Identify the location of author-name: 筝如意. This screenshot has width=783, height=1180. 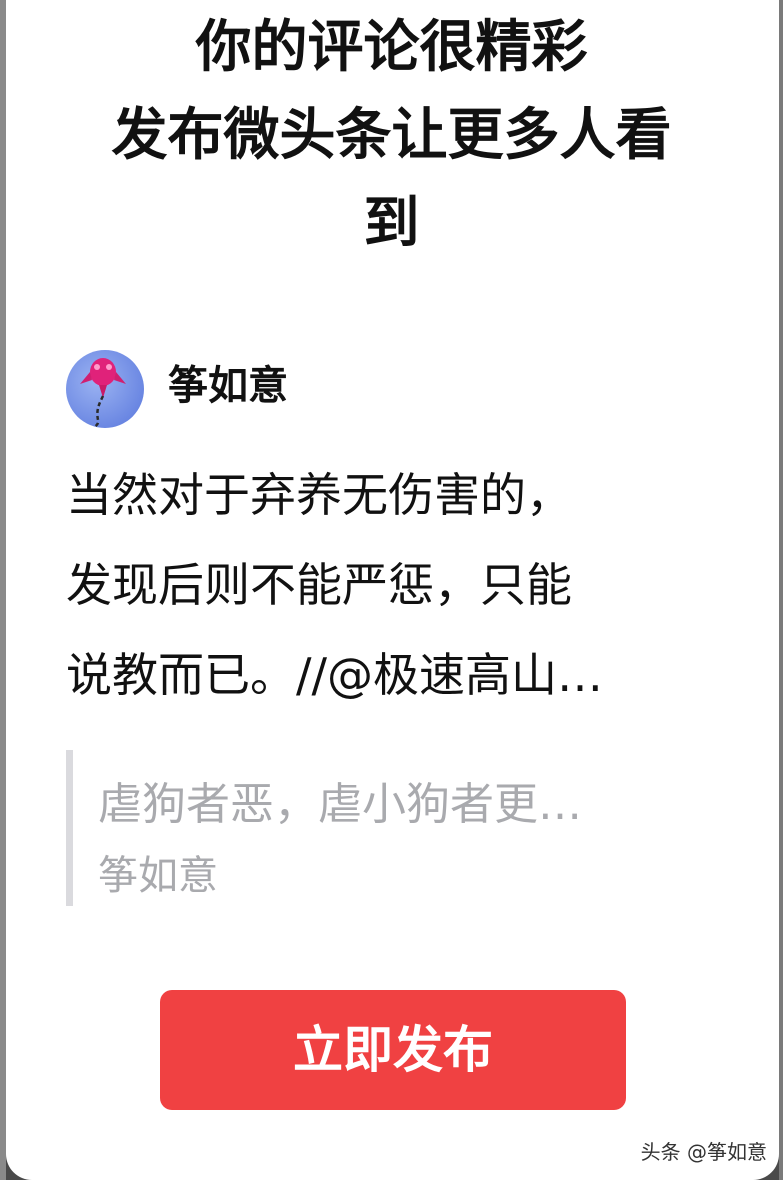
(228, 386).